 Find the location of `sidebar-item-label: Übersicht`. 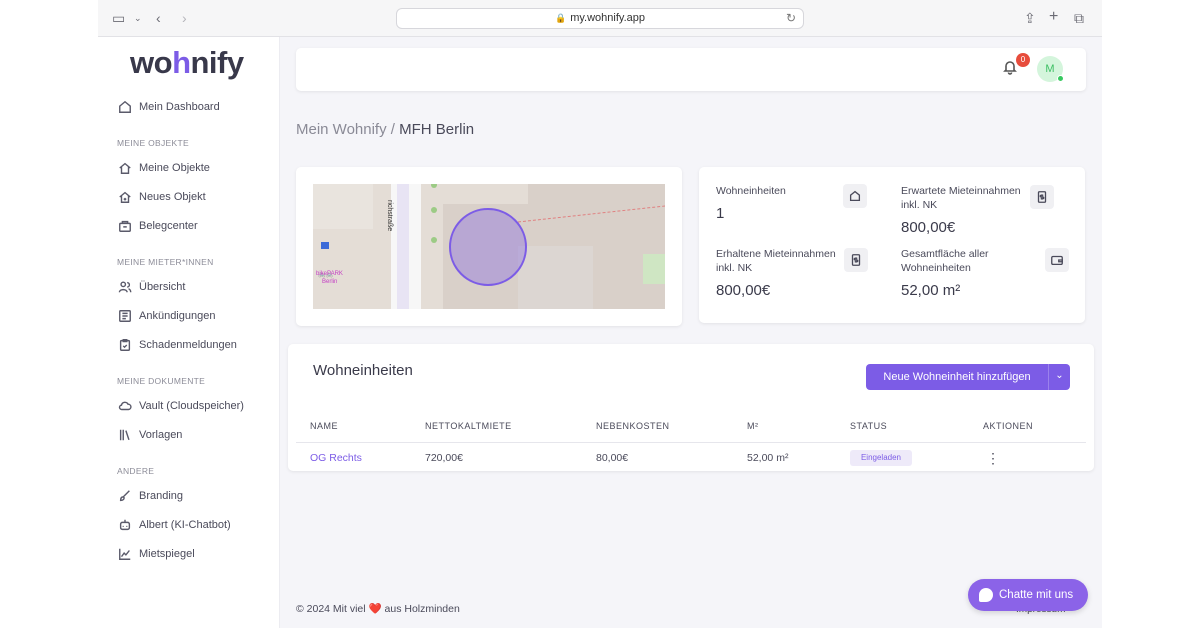

sidebar-item-label: Übersicht is located at coordinates (162, 287).